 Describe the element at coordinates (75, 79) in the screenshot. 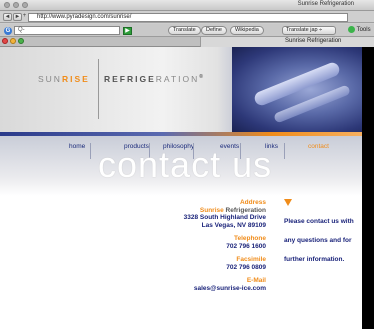

I see `logo-text-bold: RISE` at that location.